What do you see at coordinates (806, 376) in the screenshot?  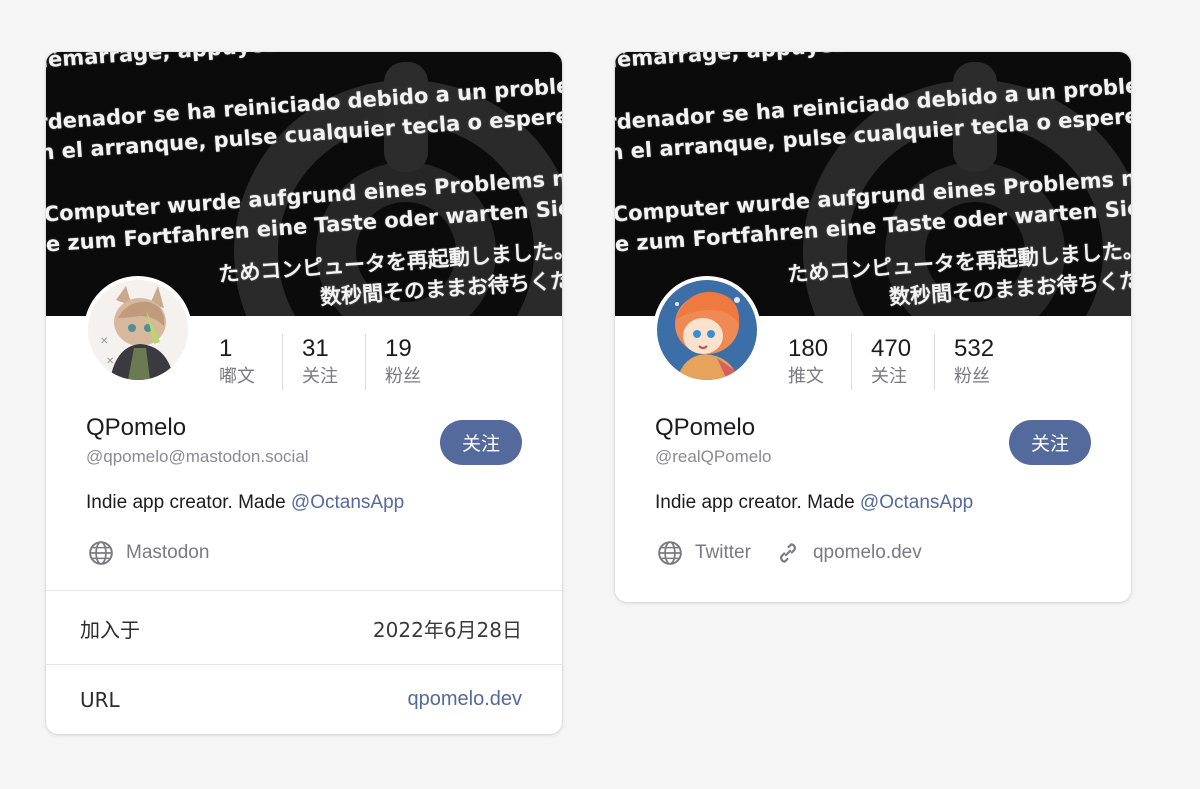 I see `stat-label: 推文` at bounding box center [806, 376].